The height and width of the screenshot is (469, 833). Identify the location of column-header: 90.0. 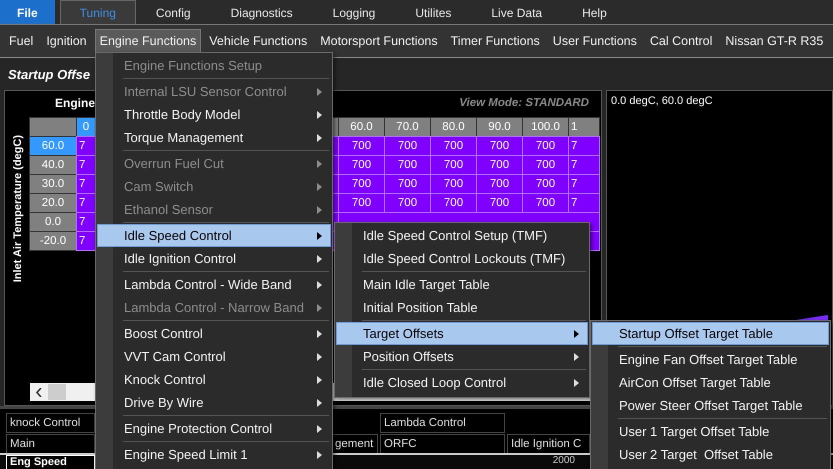
(499, 127).